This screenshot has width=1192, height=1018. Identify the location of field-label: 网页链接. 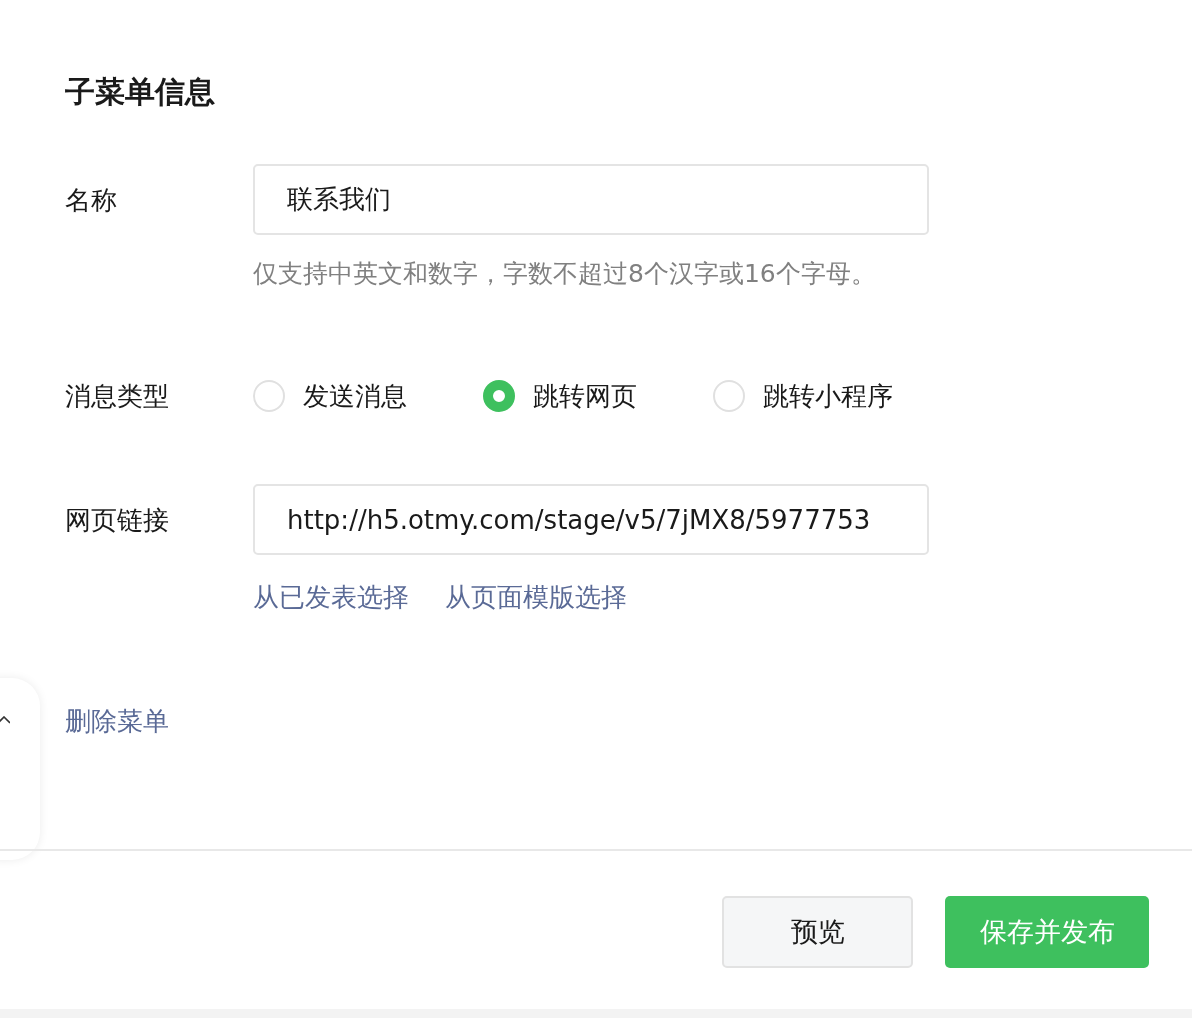
(117, 520).